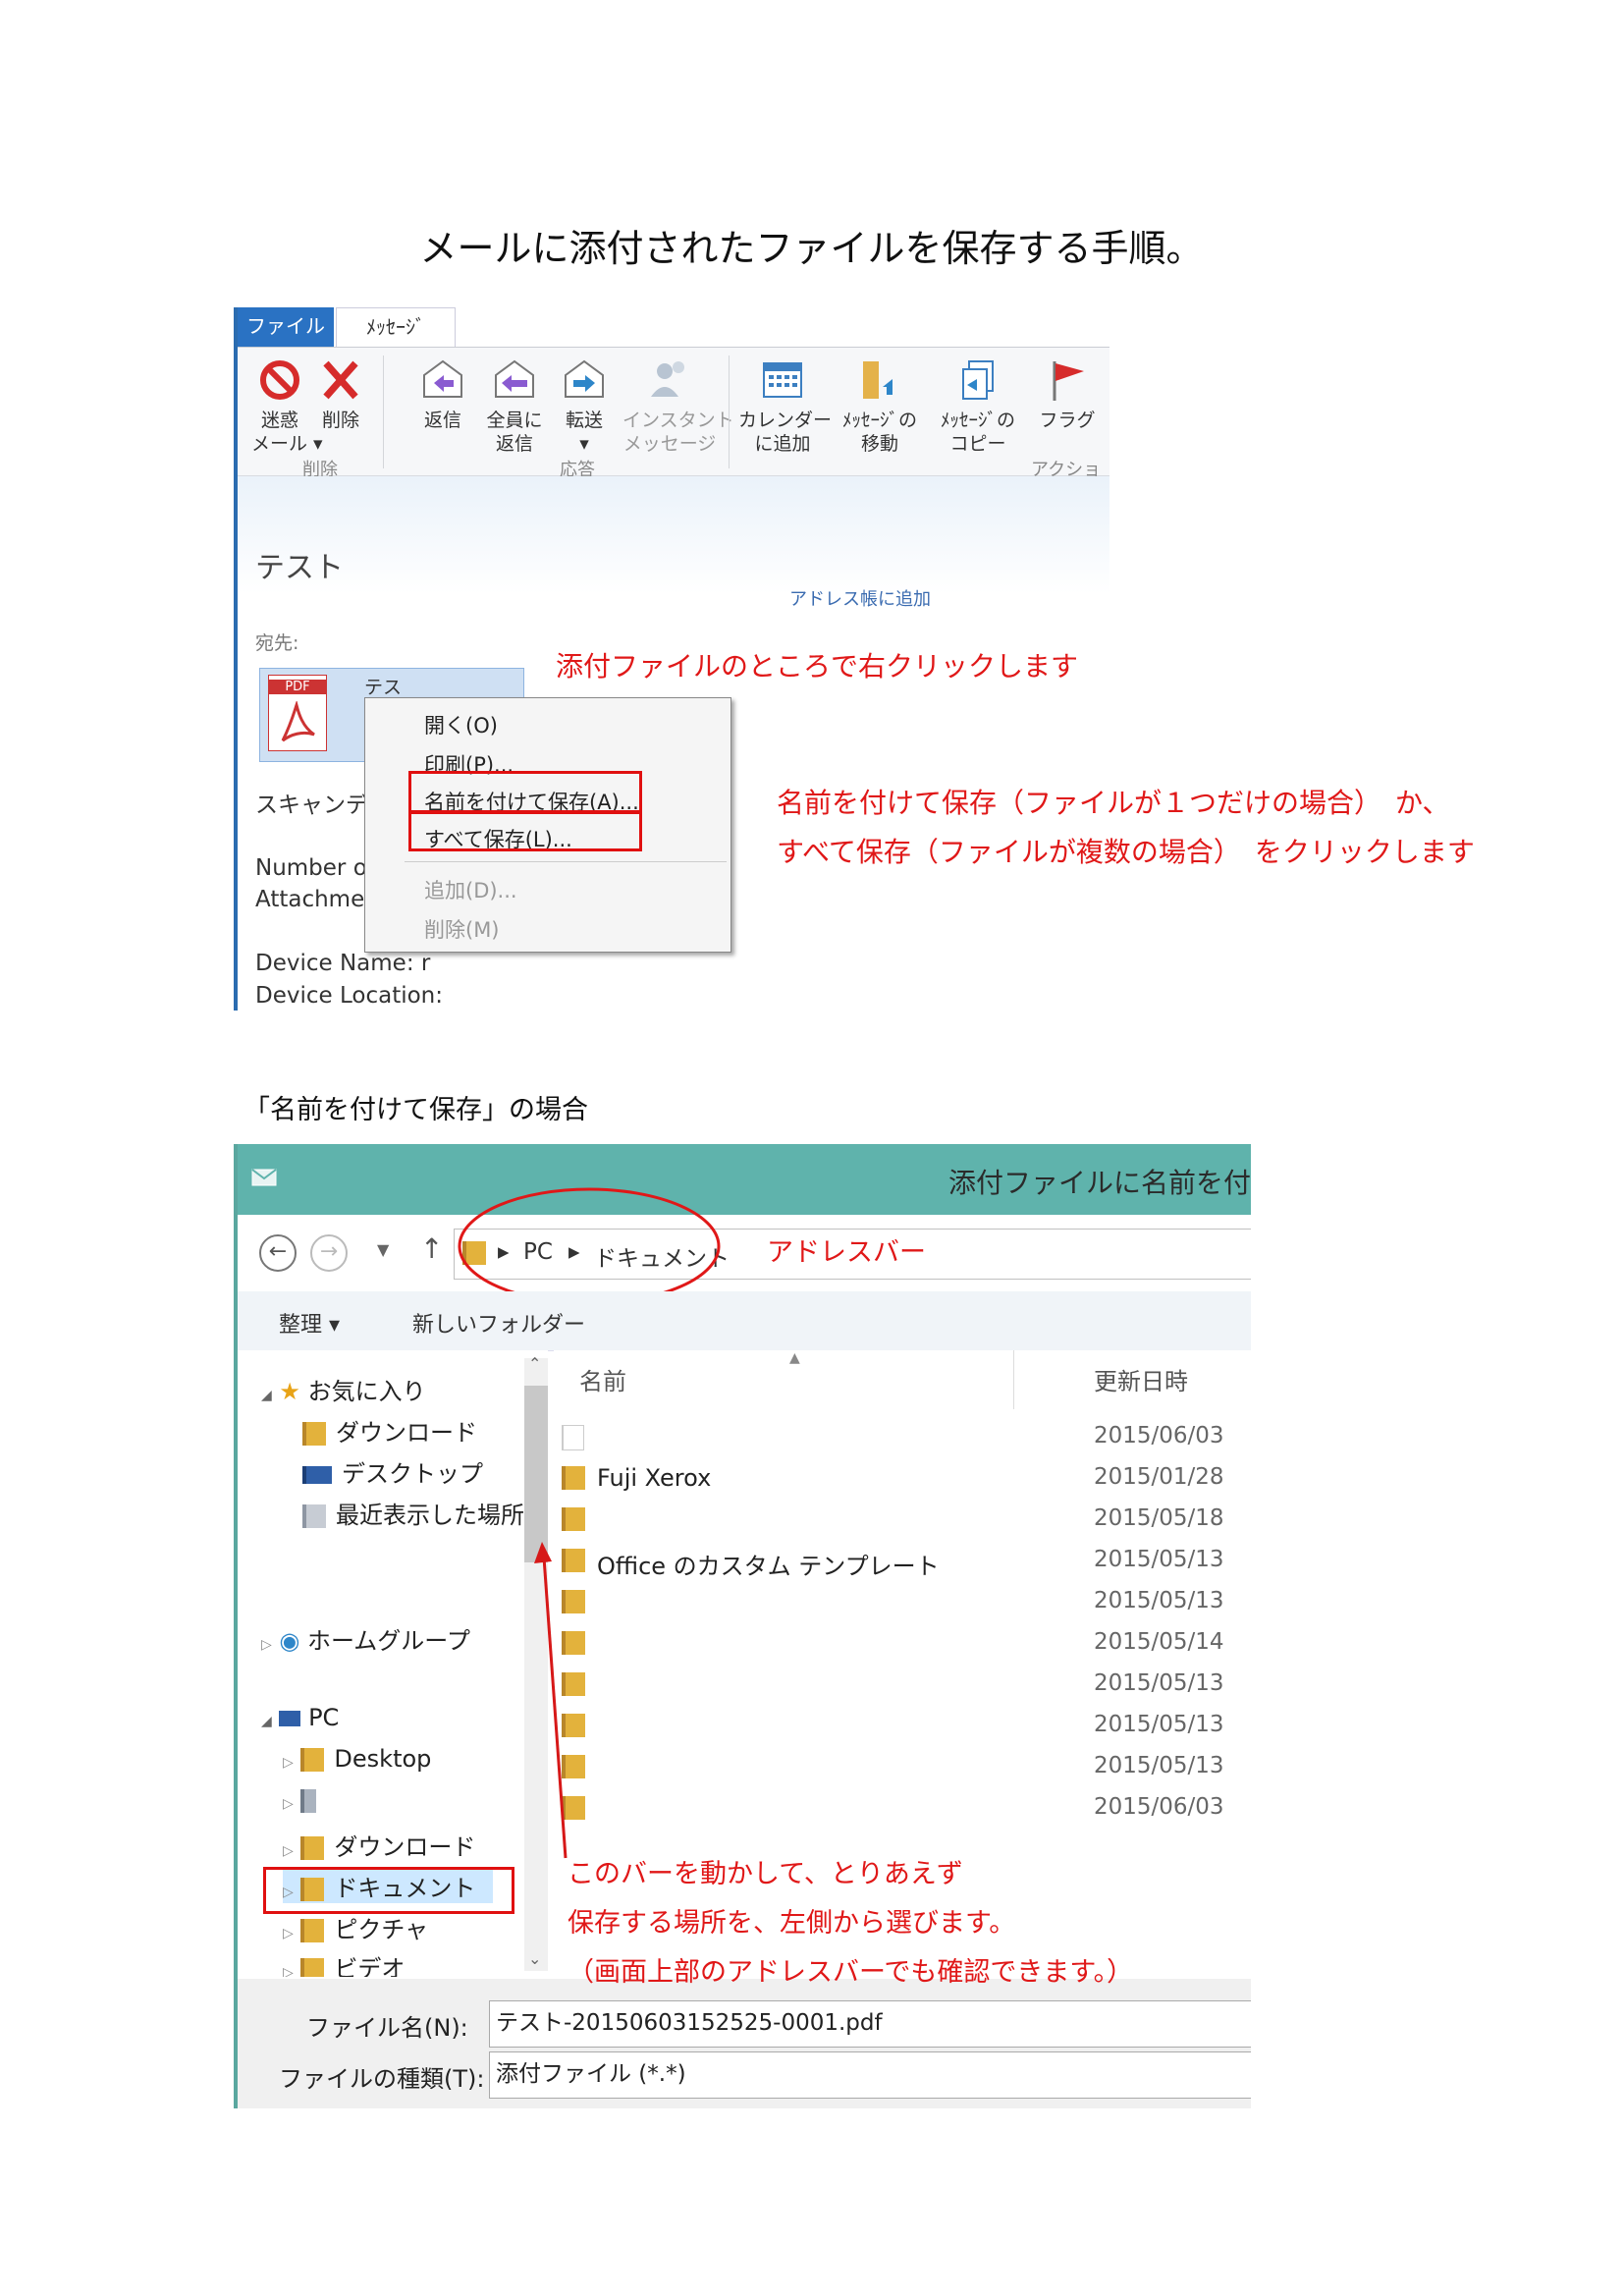 The width and height of the screenshot is (1623, 2296). What do you see at coordinates (340, 380) in the screenshot?
I see `delete-x-icon` at bounding box center [340, 380].